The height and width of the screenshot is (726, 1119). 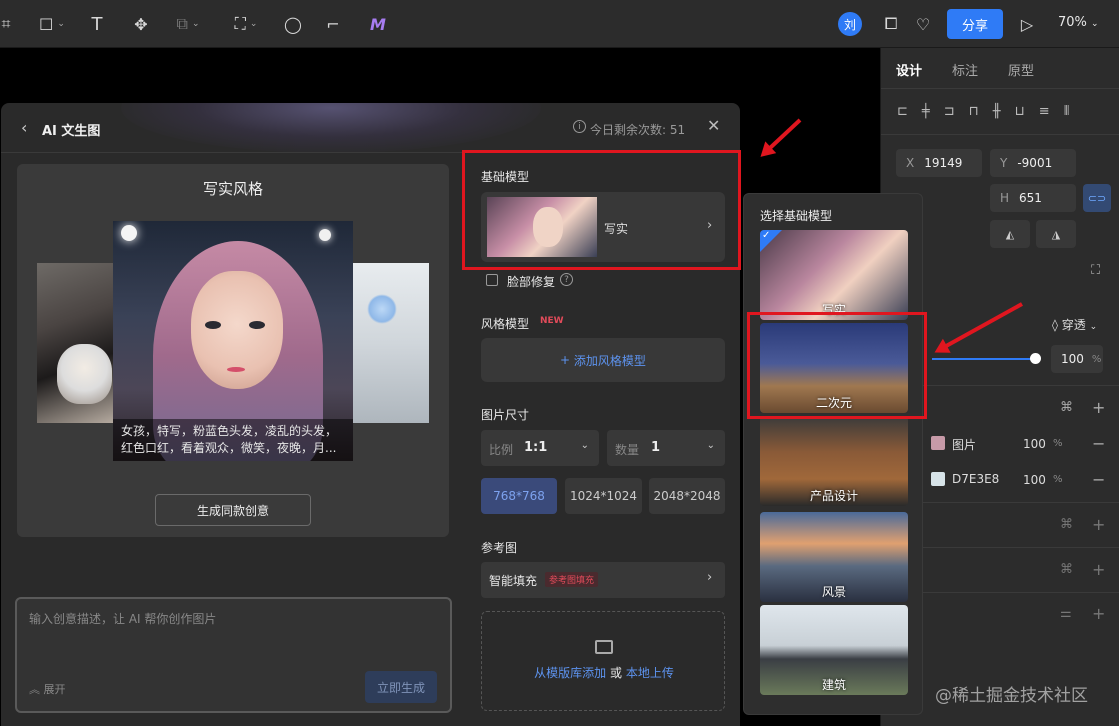 What do you see at coordinates (837, 365) in the screenshot?
I see `highlight-box-anime` at bounding box center [837, 365].